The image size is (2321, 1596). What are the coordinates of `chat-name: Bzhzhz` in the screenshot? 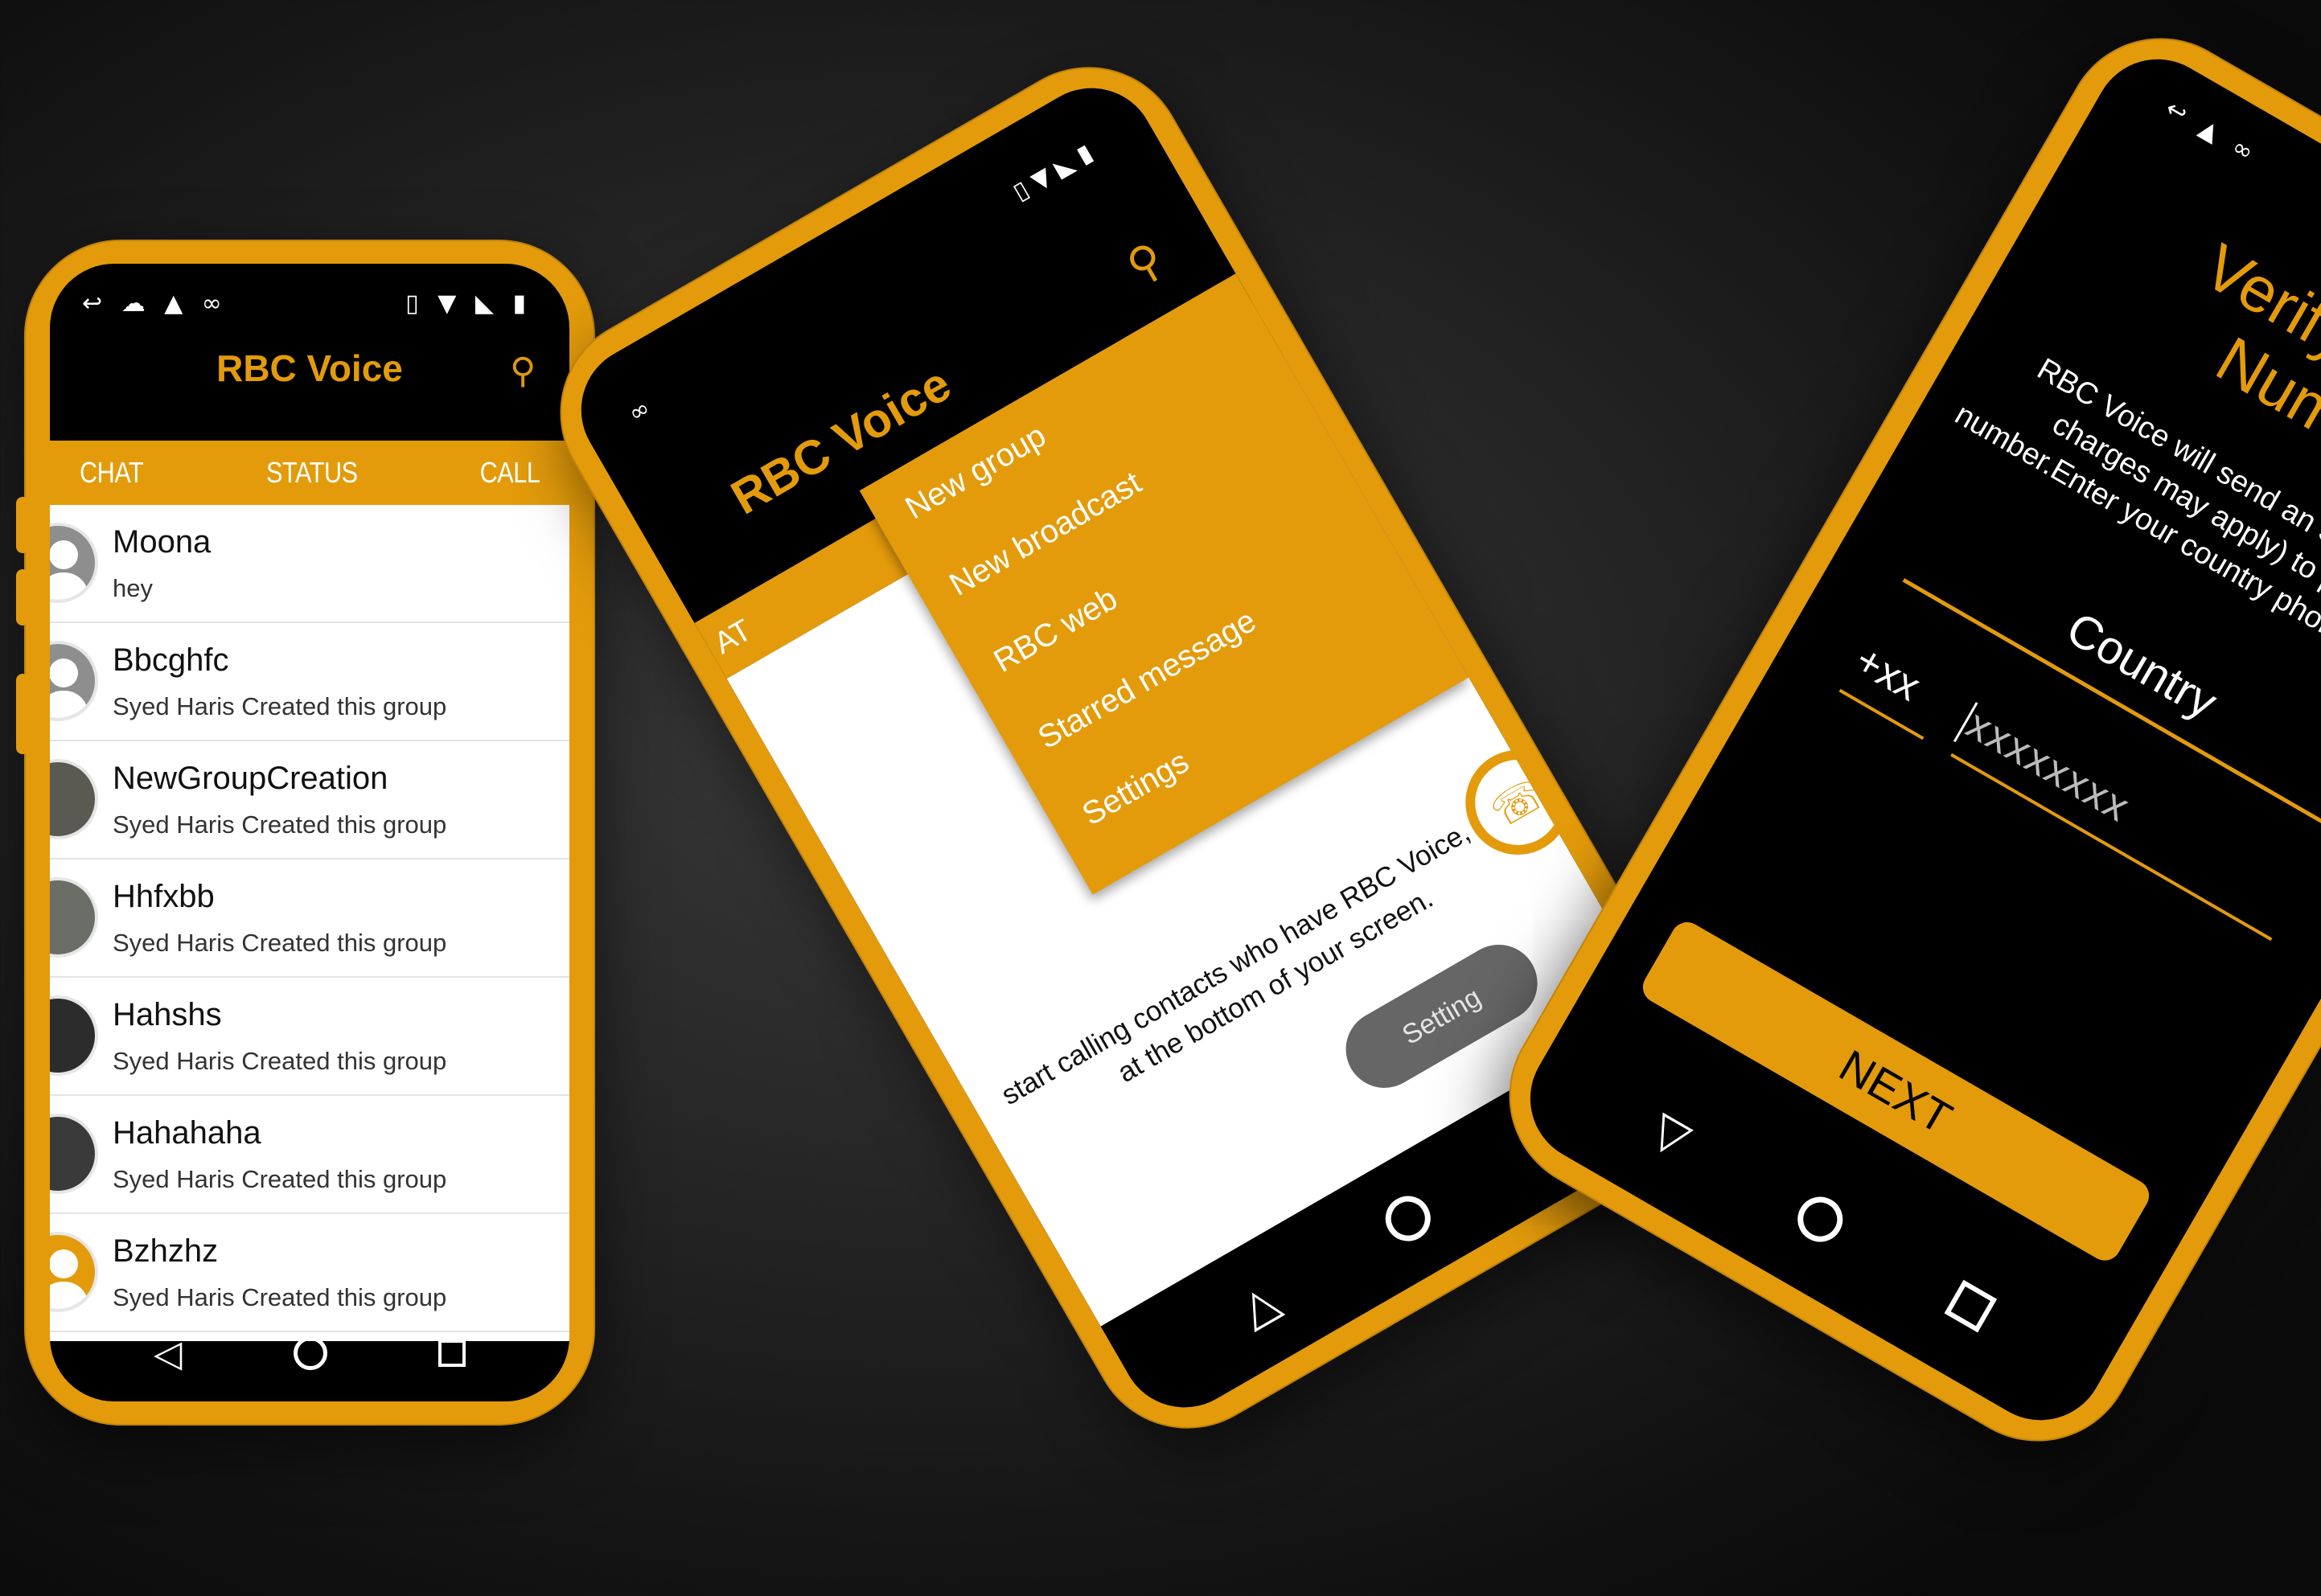 It's located at (166, 1251).